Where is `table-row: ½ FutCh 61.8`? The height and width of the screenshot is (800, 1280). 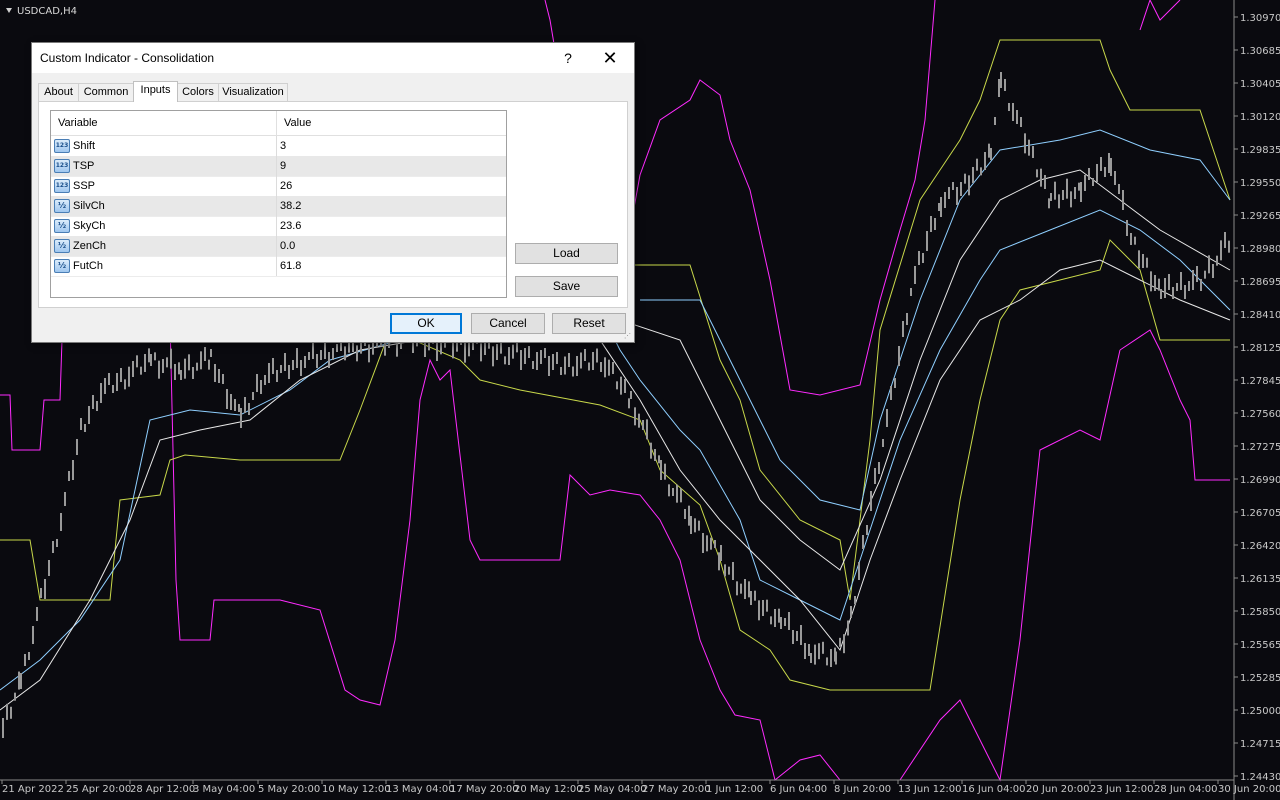
table-row: ½ FutCh 61.8 is located at coordinates (278, 266).